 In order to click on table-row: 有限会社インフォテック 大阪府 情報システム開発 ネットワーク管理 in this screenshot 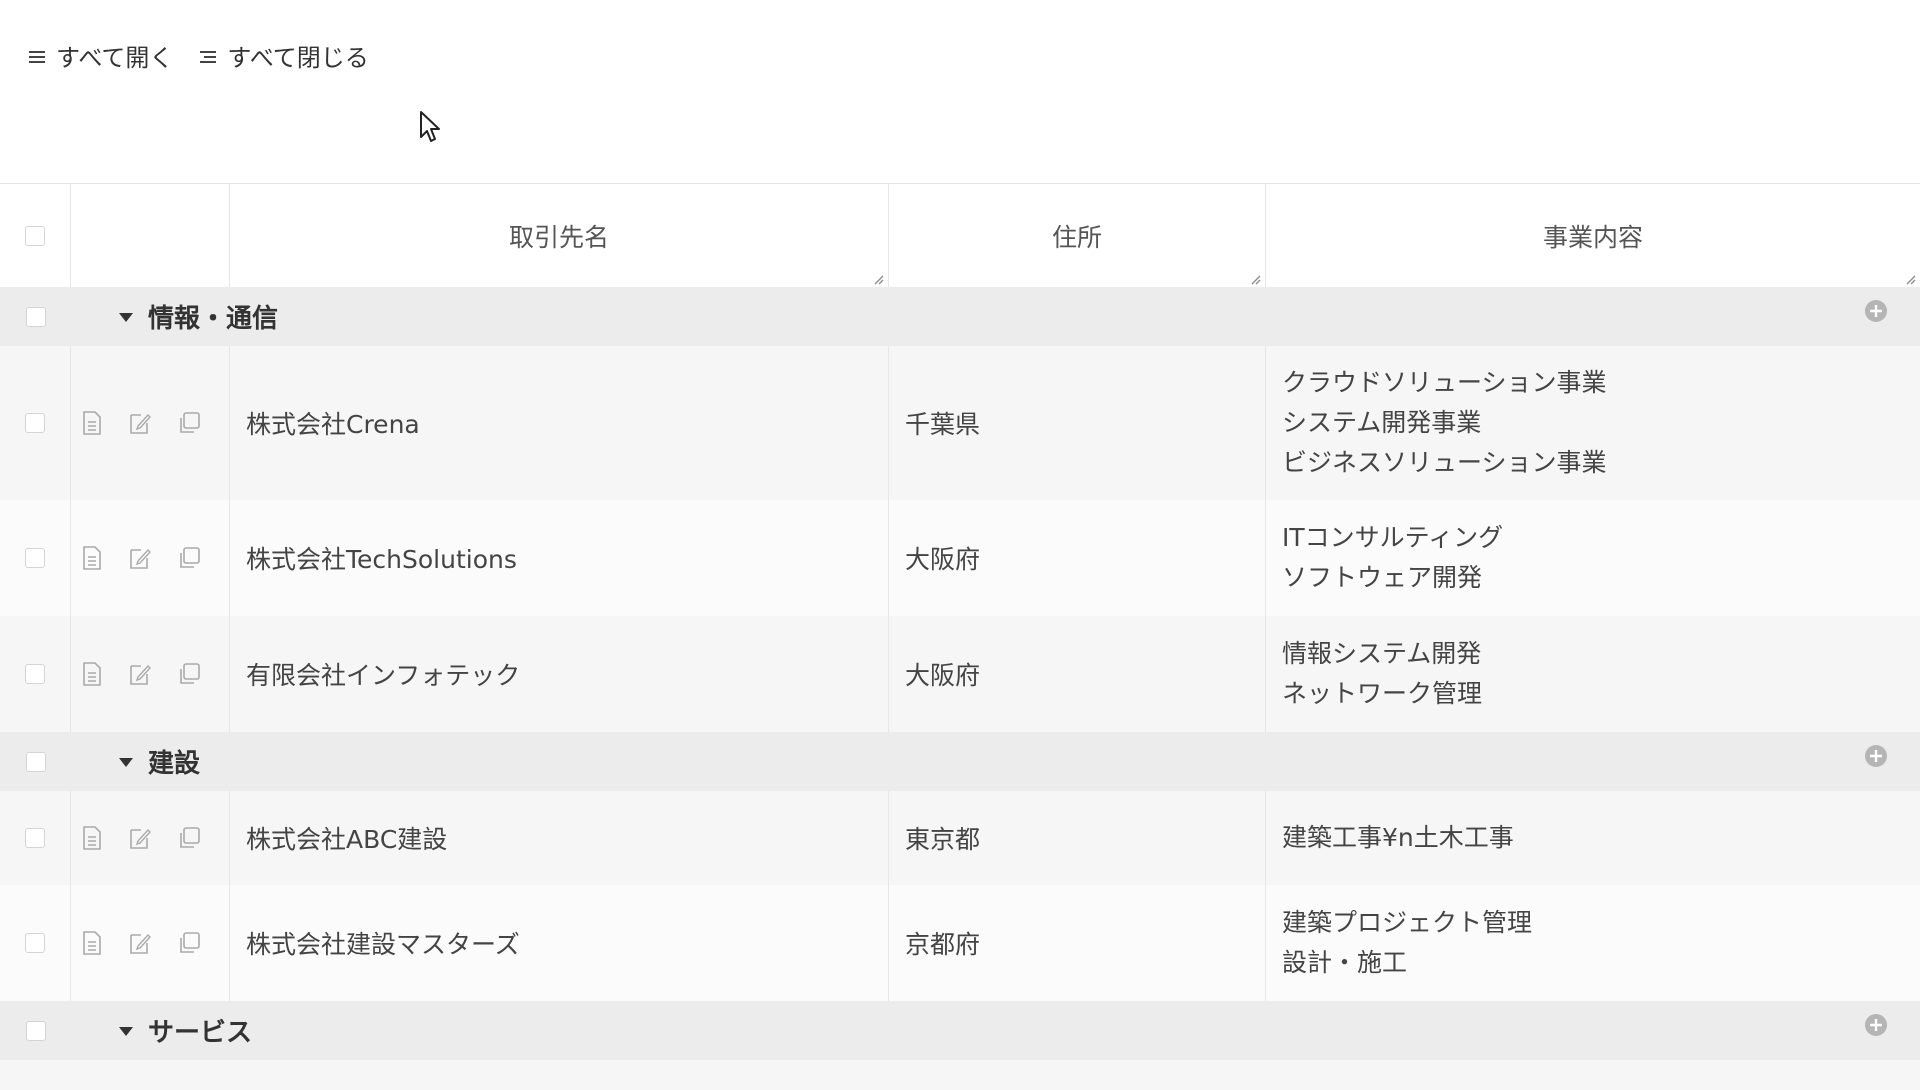, I will do `click(960, 674)`.